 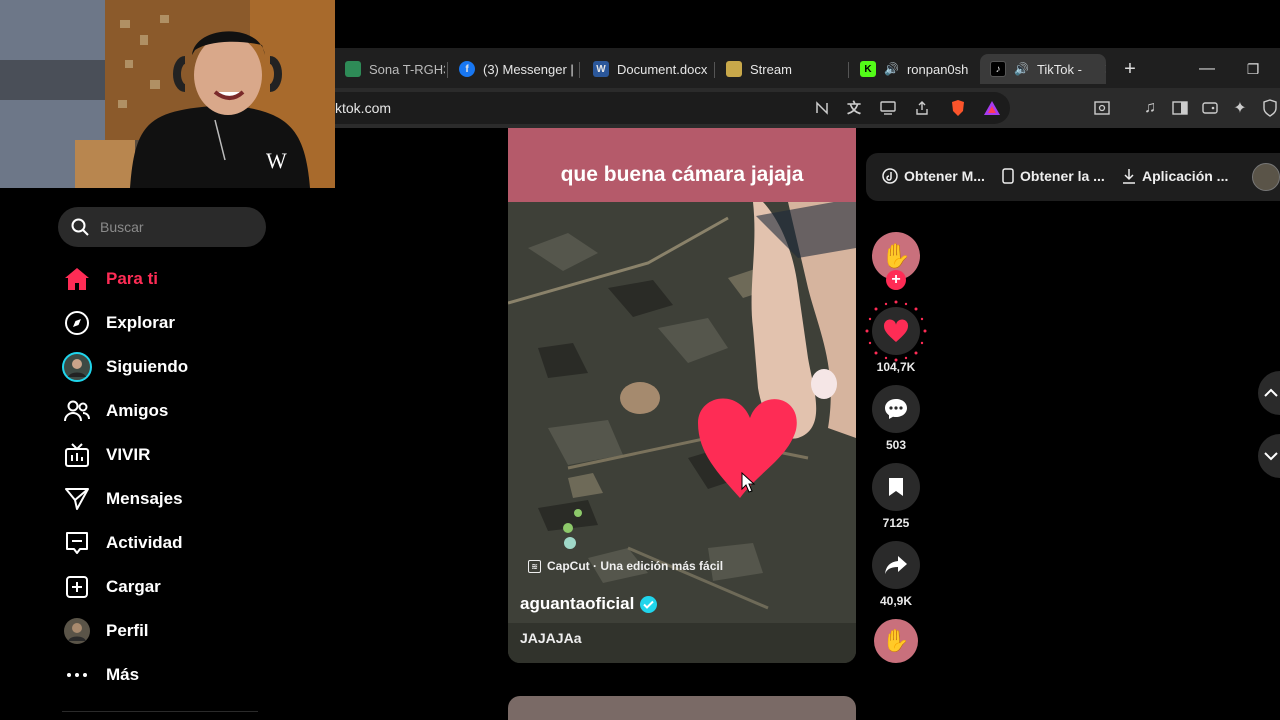 I want to click on save-count: 7125, so click(x=896, y=523).